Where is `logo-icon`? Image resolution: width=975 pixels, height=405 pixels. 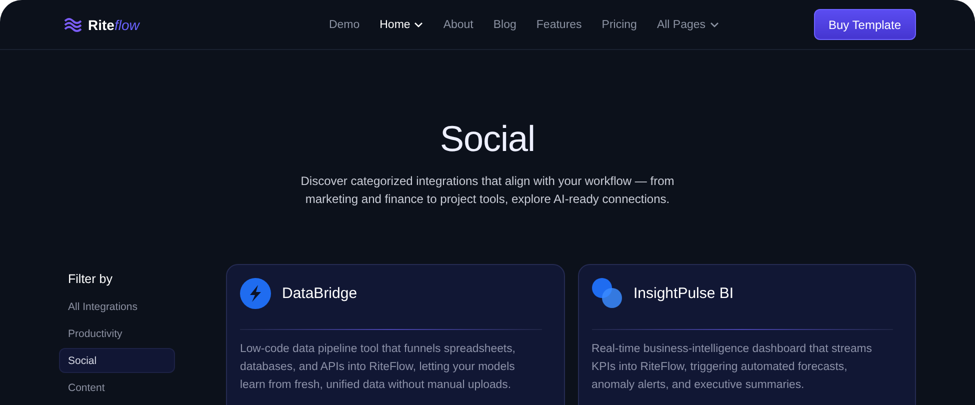
logo-icon is located at coordinates (74, 24).